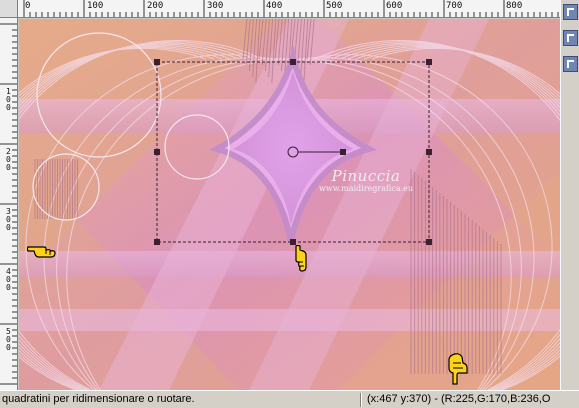 The height and width of the screenshot is (408, 579). What do you see at coordinates (11, 219) in the screenshot?
I see `ruler-label-v300: 3 0 0` at bounding box center [11, 219].